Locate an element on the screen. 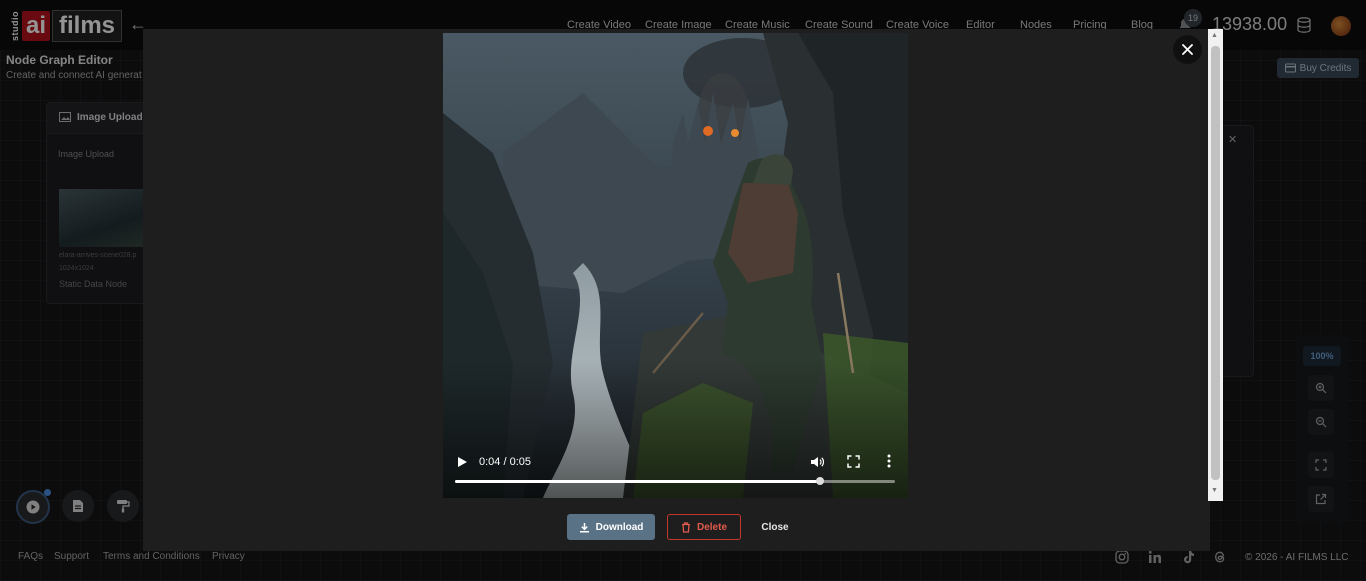  volume-icon is located at coordinates (817, 462).